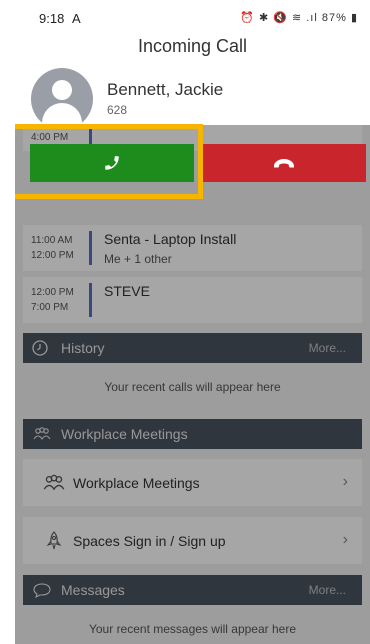 Image resolution: width=370 pixels, height=644 pixels. I want to click on messages-label: Messages, so click(93, 590).